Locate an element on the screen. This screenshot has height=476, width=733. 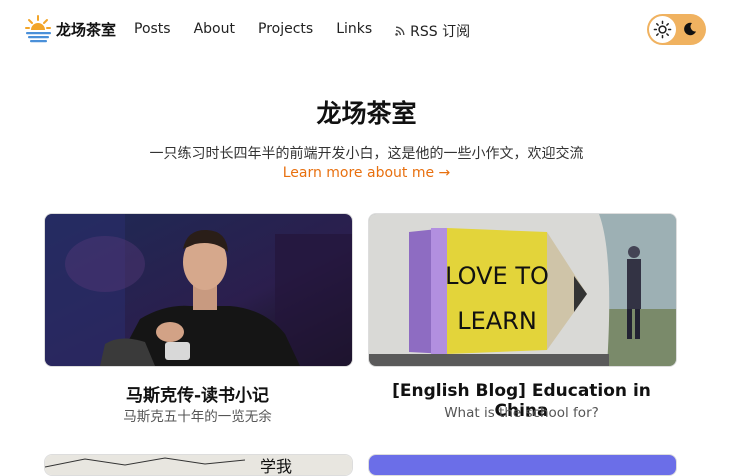
nav-link-posts: Posts is located at coordinates (152, 31).